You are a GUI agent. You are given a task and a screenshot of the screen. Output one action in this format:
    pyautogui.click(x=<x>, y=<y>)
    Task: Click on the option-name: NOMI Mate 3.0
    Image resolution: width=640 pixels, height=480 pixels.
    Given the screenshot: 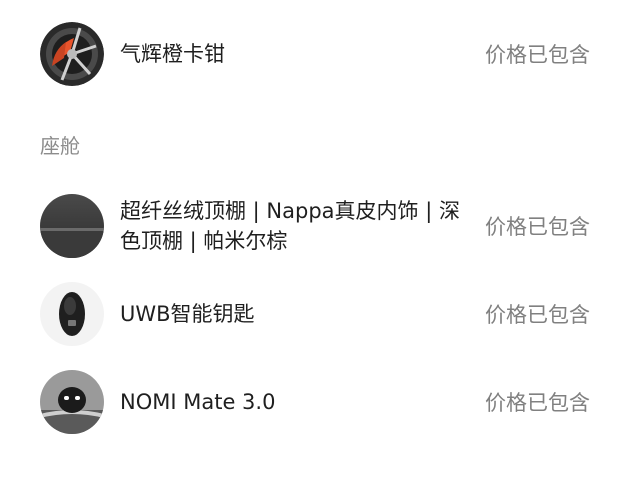 What is the action you would take?
    pyautogui.click(x=198, y=402)
    